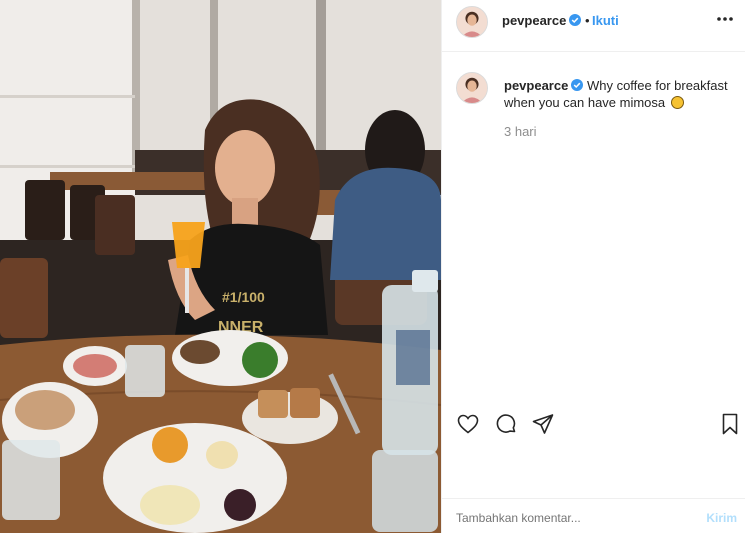  Describe the element at coordinates (677, 102) in the screenshot. I see `laughing-emoji-icon` at that location.